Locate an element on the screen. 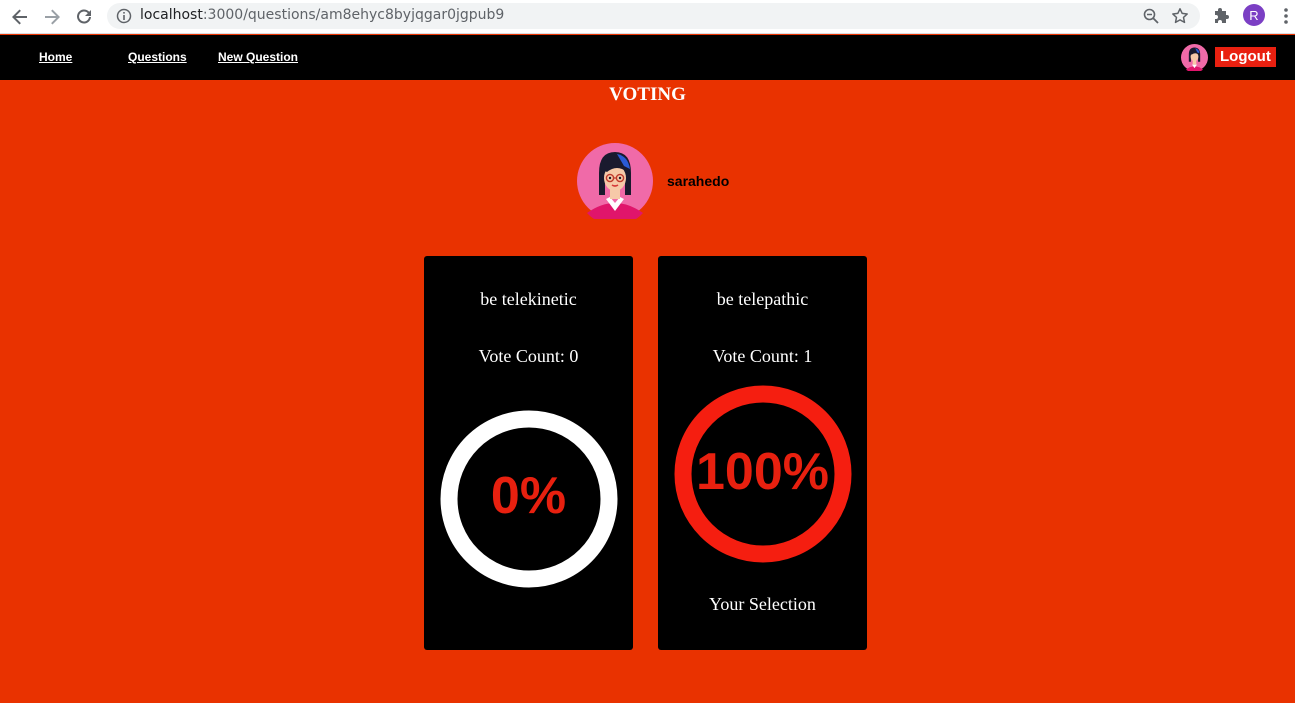 This screenshot has height=703, width=1295. vote-count-value: 0 is located at coordinates (574, 356).